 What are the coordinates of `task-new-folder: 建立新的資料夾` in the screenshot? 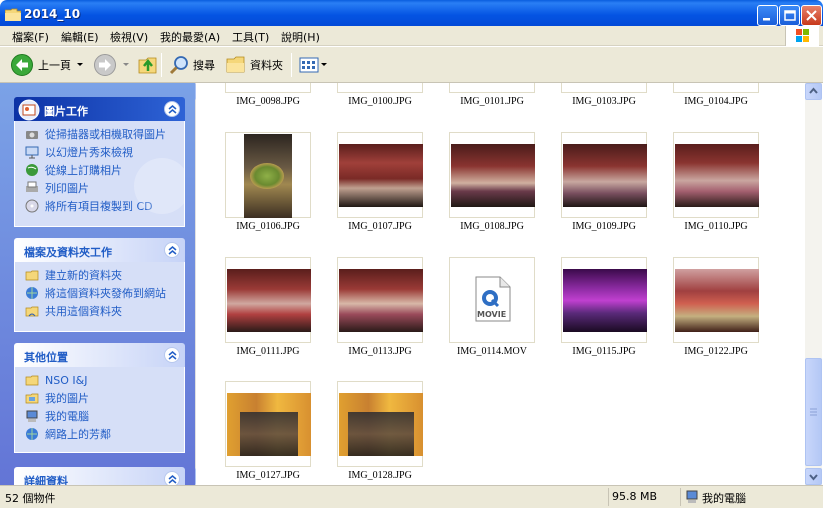 It's located at (100, 275).